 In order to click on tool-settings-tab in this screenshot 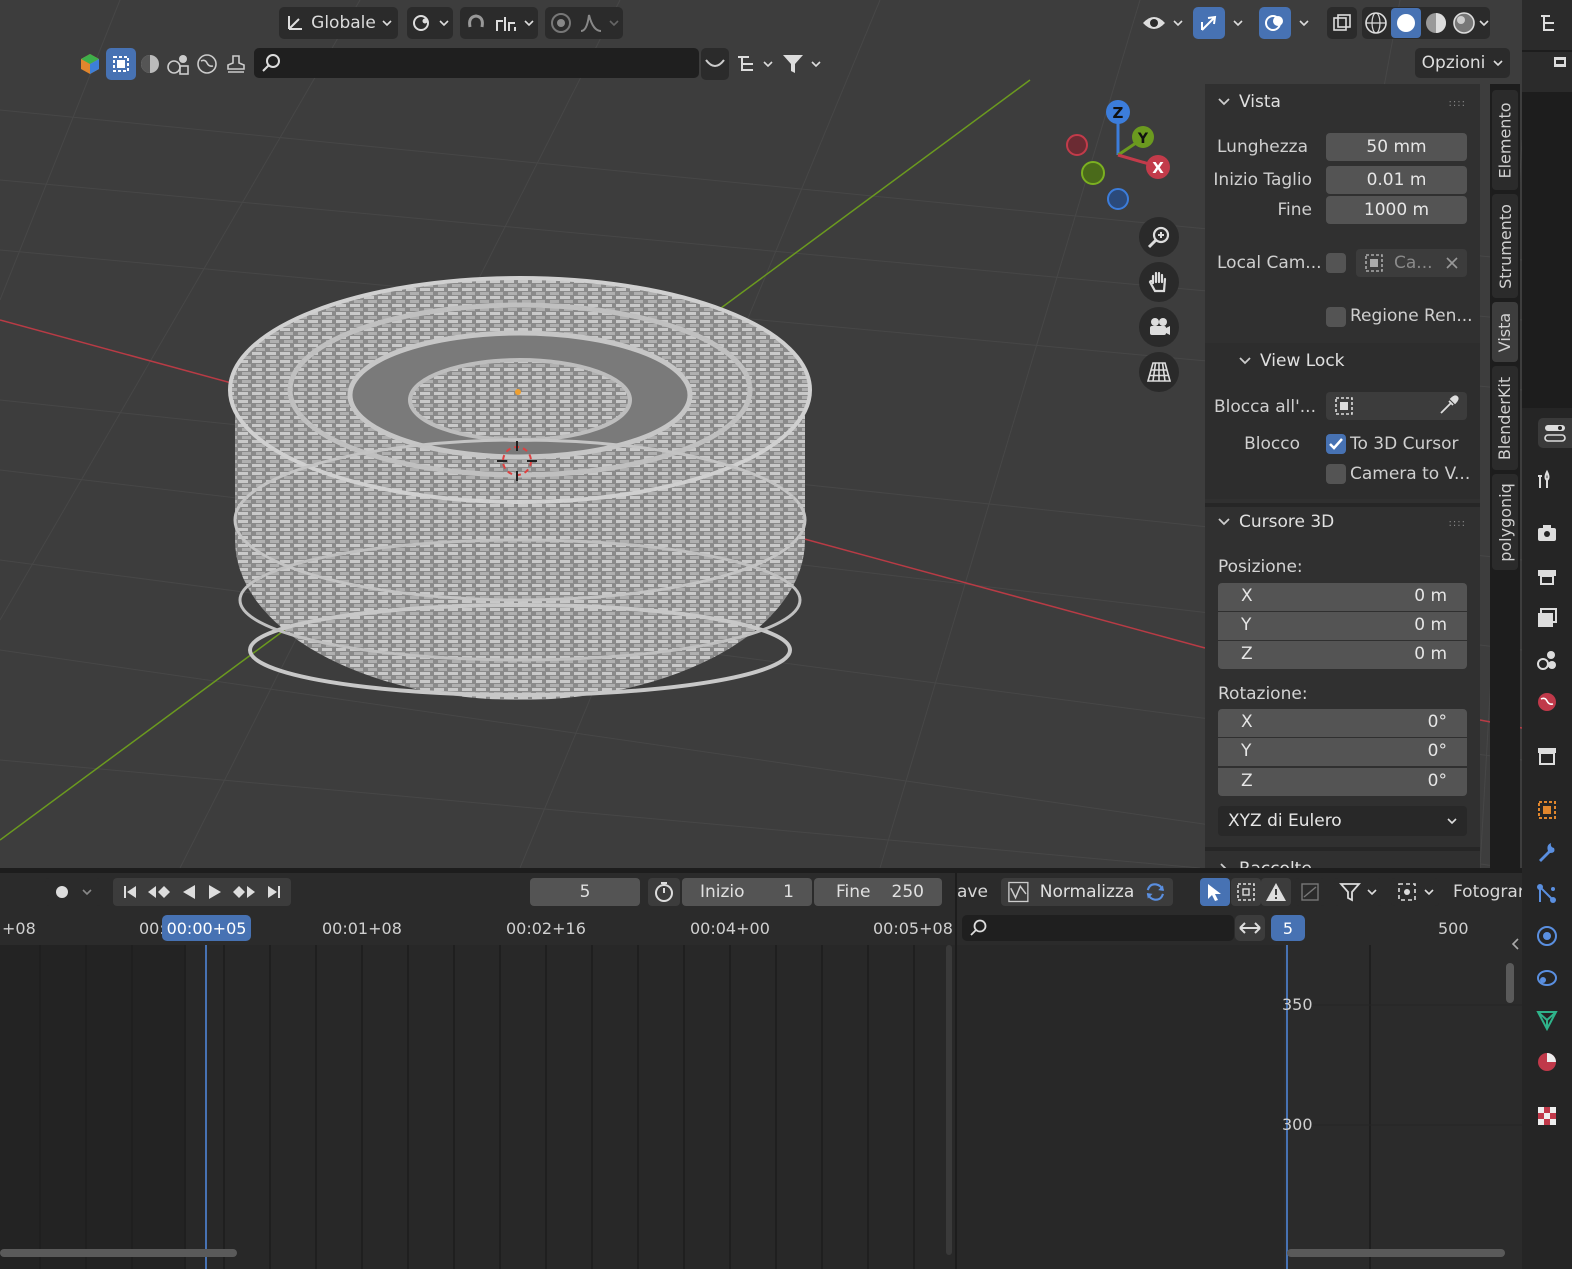, I will do `click(1555, 433)`.